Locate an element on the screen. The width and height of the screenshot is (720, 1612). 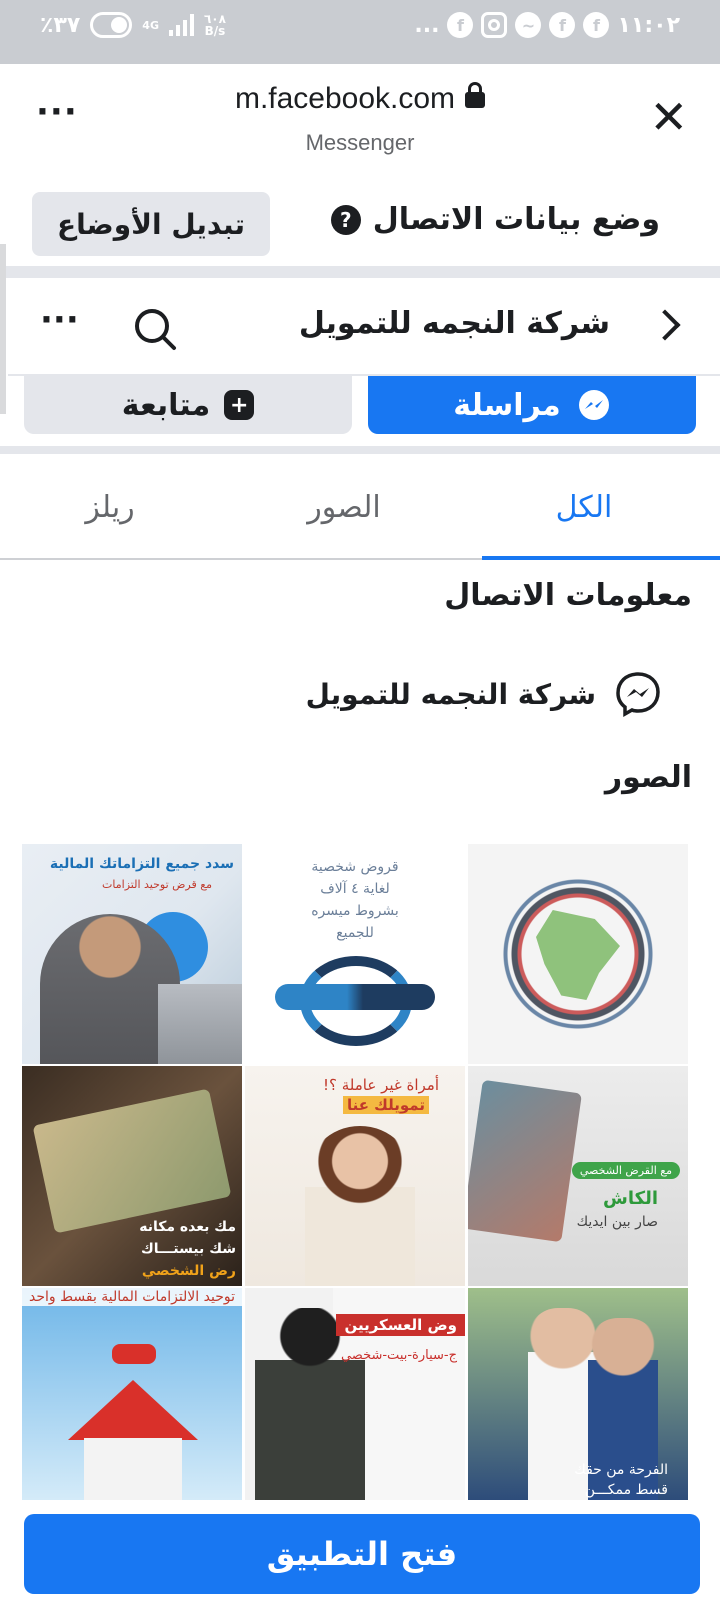
messenger-notification-icon: ~ is located at coordinates (528, 25).